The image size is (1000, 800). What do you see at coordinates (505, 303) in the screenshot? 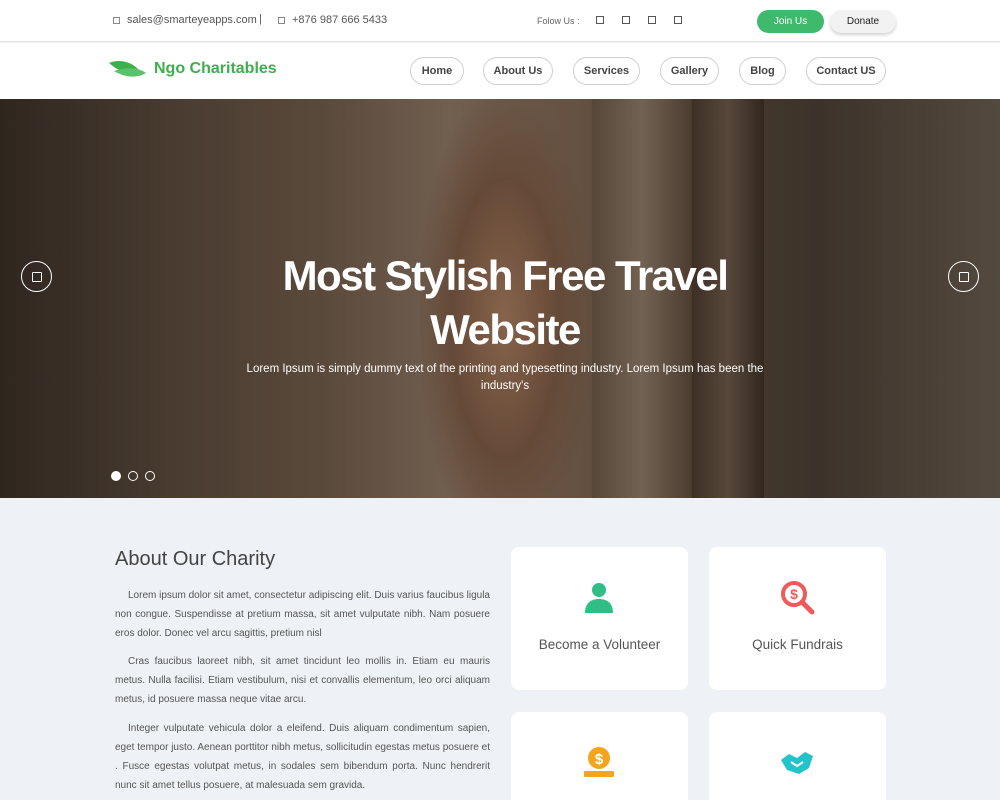
I see `hero-title: Most Stylish Free Travel Website` at bounding box center [505, 303].